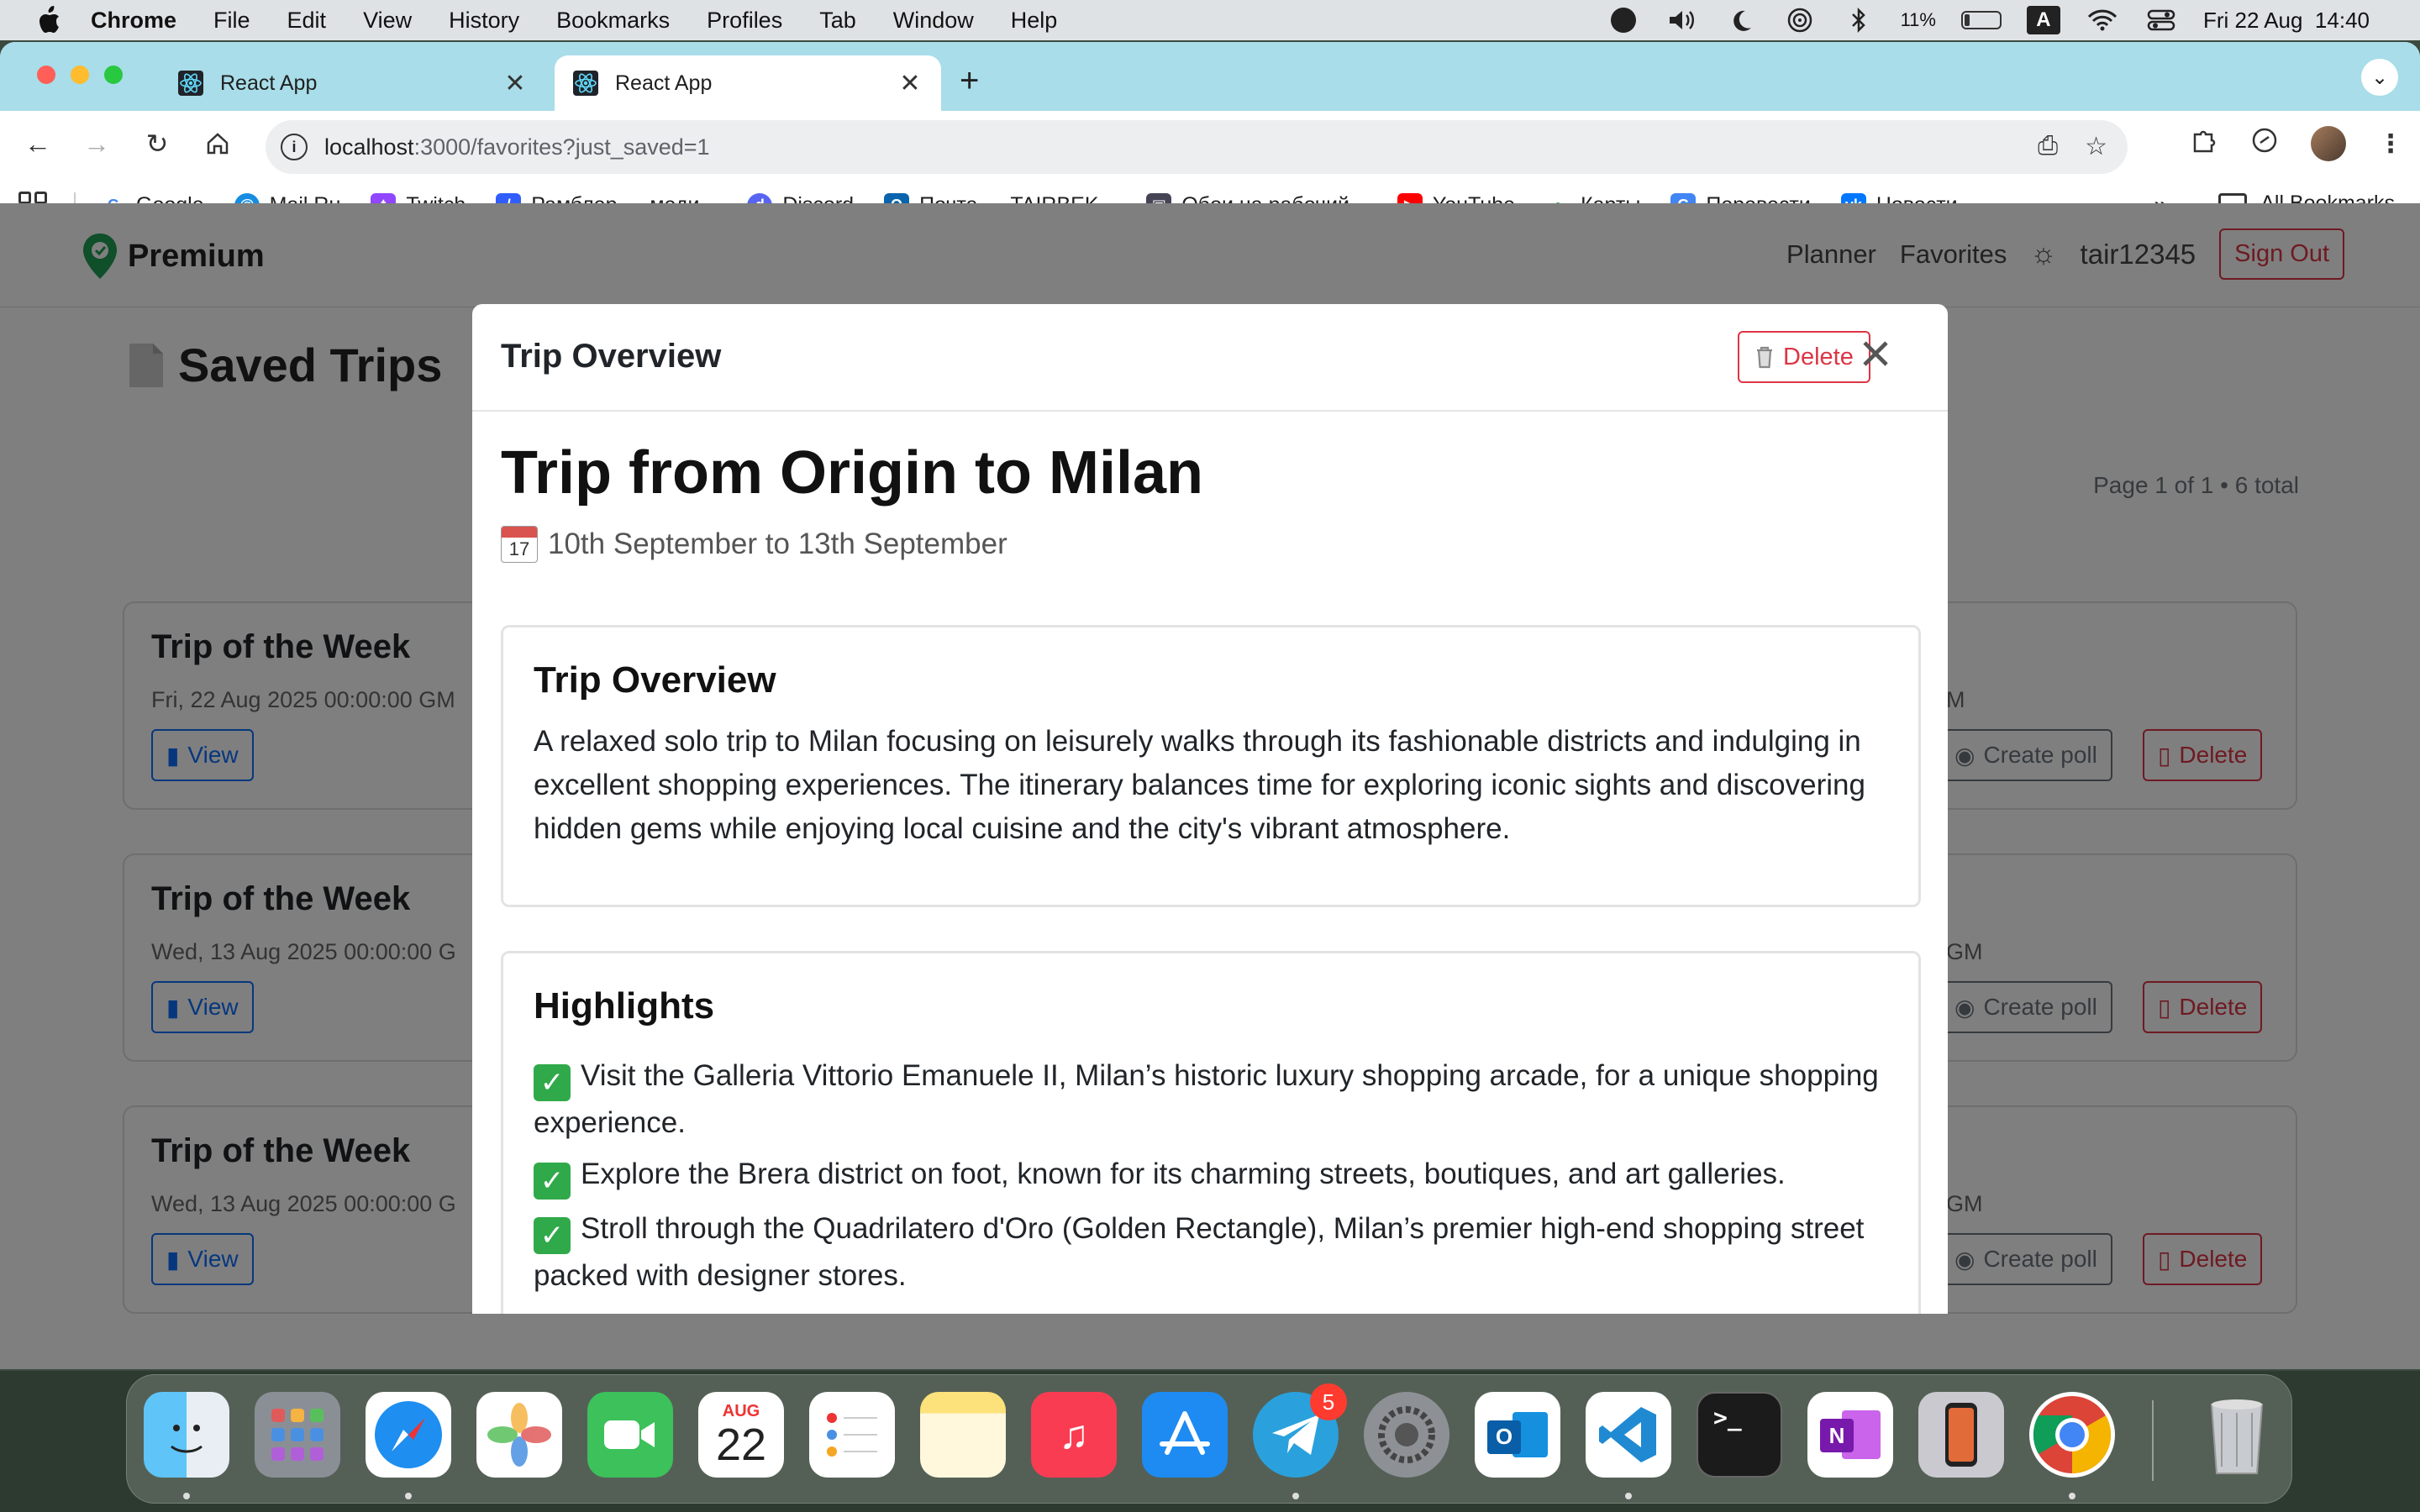 Image resolution: width=2420 pixels, height=1512 pixels. What do you see at coordinates (157, 143) in the screenshot?
I see `reload-icon: ↻` at bounding box center [157, 143].